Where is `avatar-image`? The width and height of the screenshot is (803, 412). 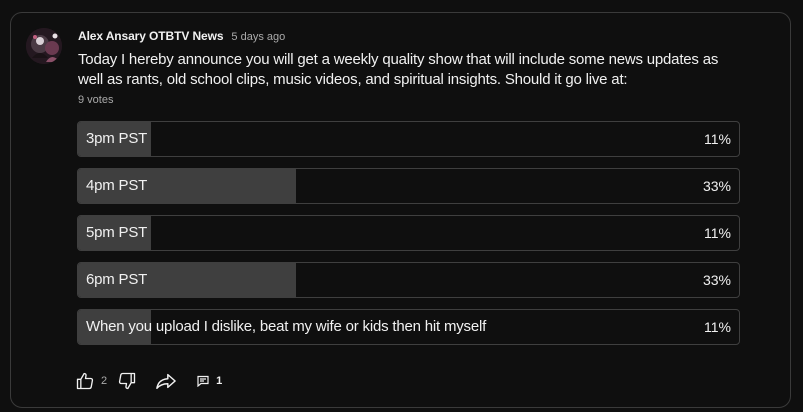
avatar-image is located at coordinates (44, 46).